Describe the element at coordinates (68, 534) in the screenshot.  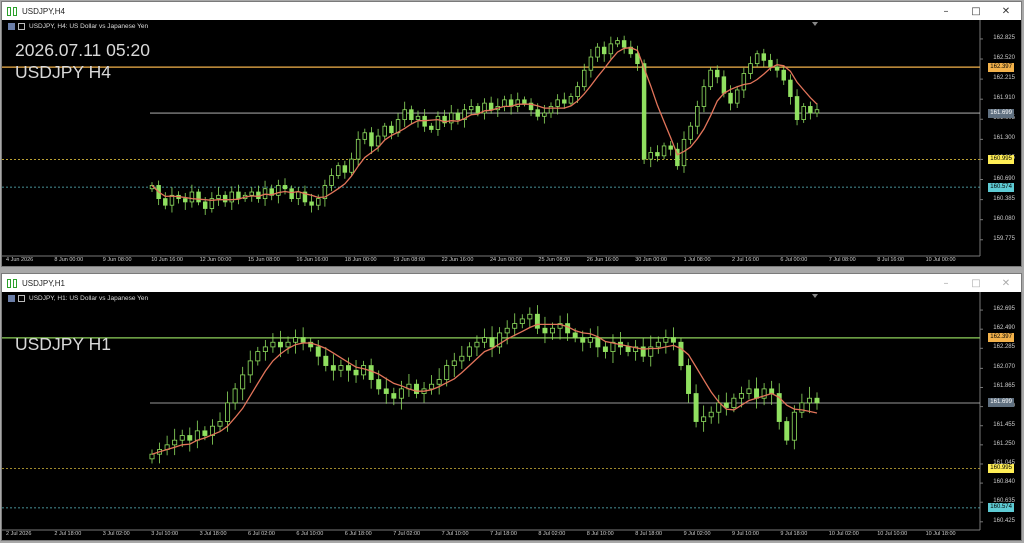
I see `time-label: 2 Jul 18:00` at that location.